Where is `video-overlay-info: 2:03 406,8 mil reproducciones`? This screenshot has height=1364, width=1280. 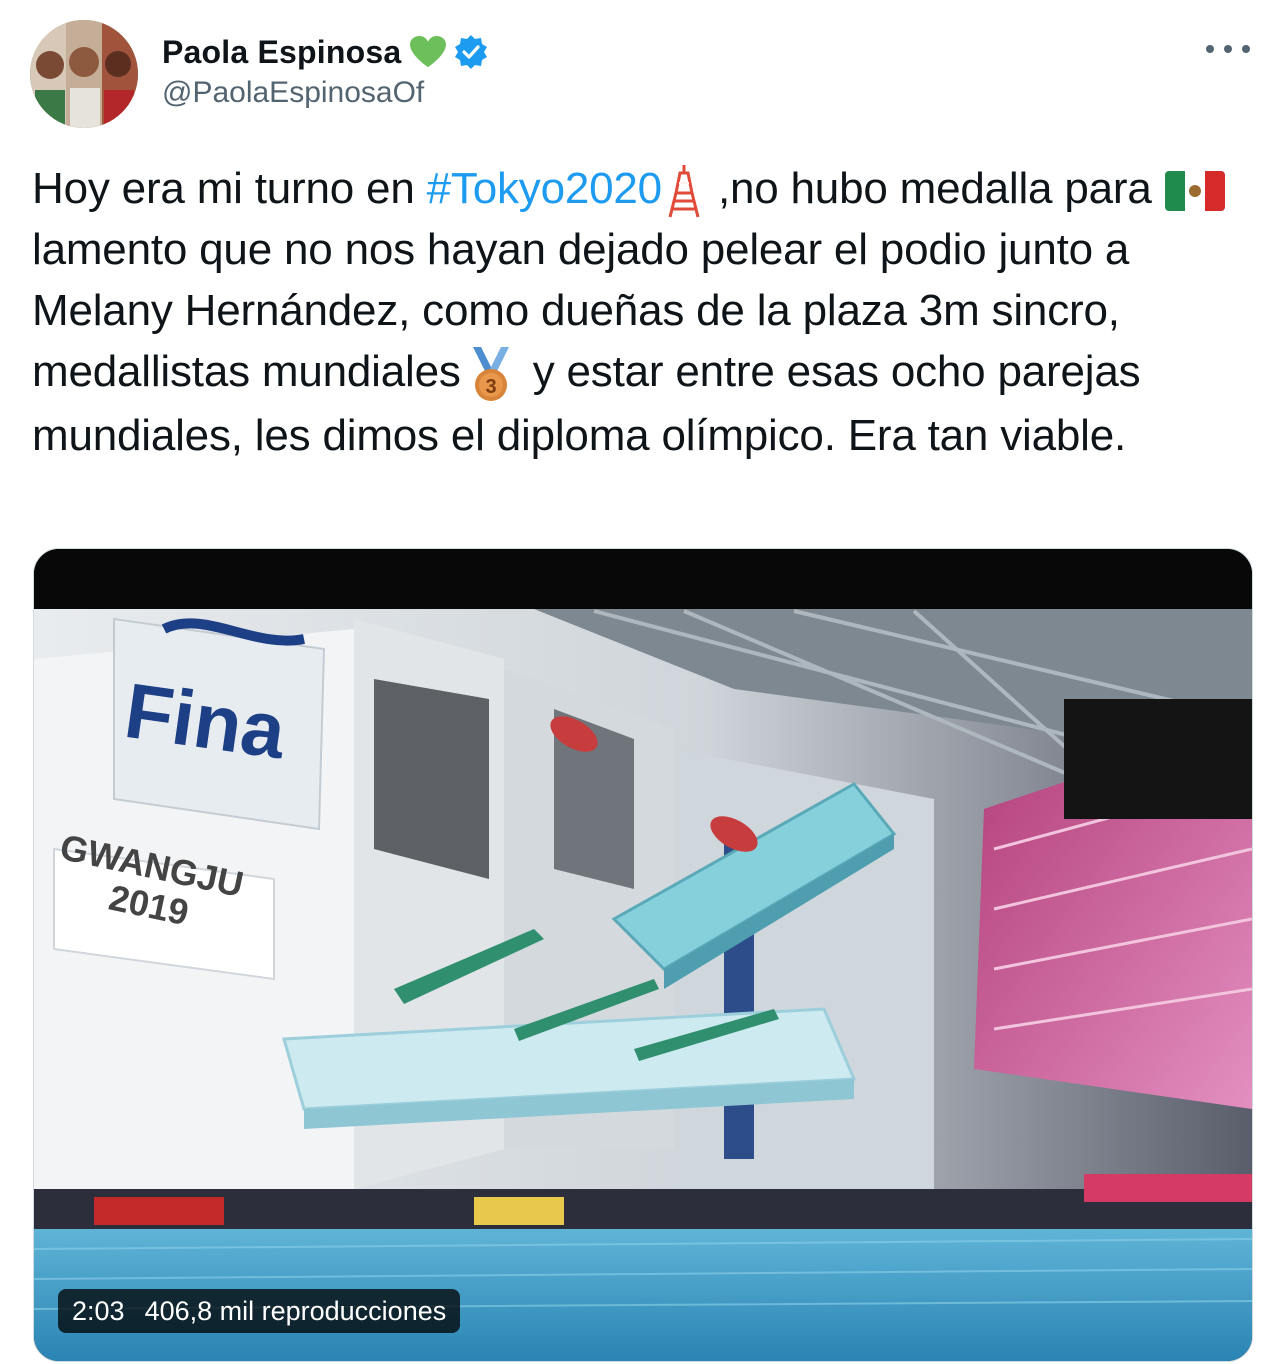 video-overlay-info: 2:03 406,8 mil reproducciones is located at coordinates (259, 1311).